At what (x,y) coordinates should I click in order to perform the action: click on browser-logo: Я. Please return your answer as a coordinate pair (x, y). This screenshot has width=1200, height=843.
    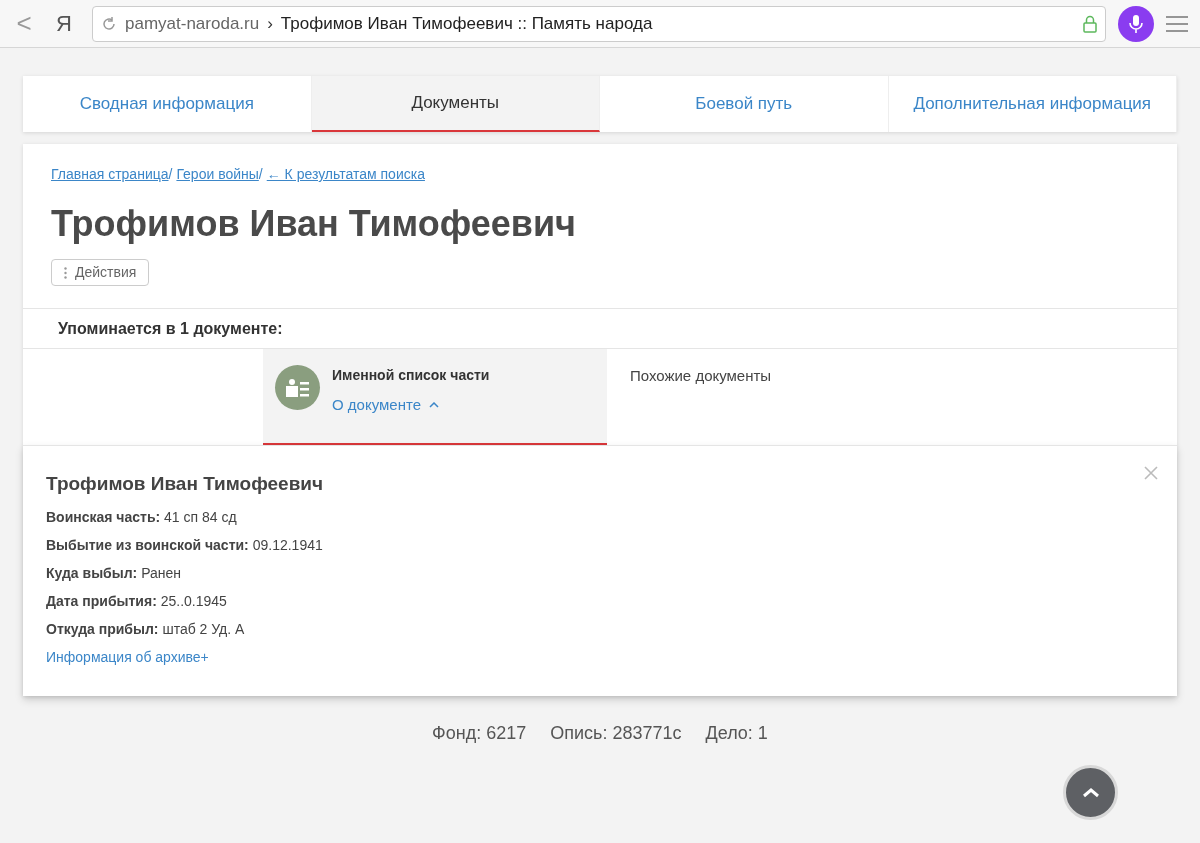
    Looking at the image, I should click on (64, 23).